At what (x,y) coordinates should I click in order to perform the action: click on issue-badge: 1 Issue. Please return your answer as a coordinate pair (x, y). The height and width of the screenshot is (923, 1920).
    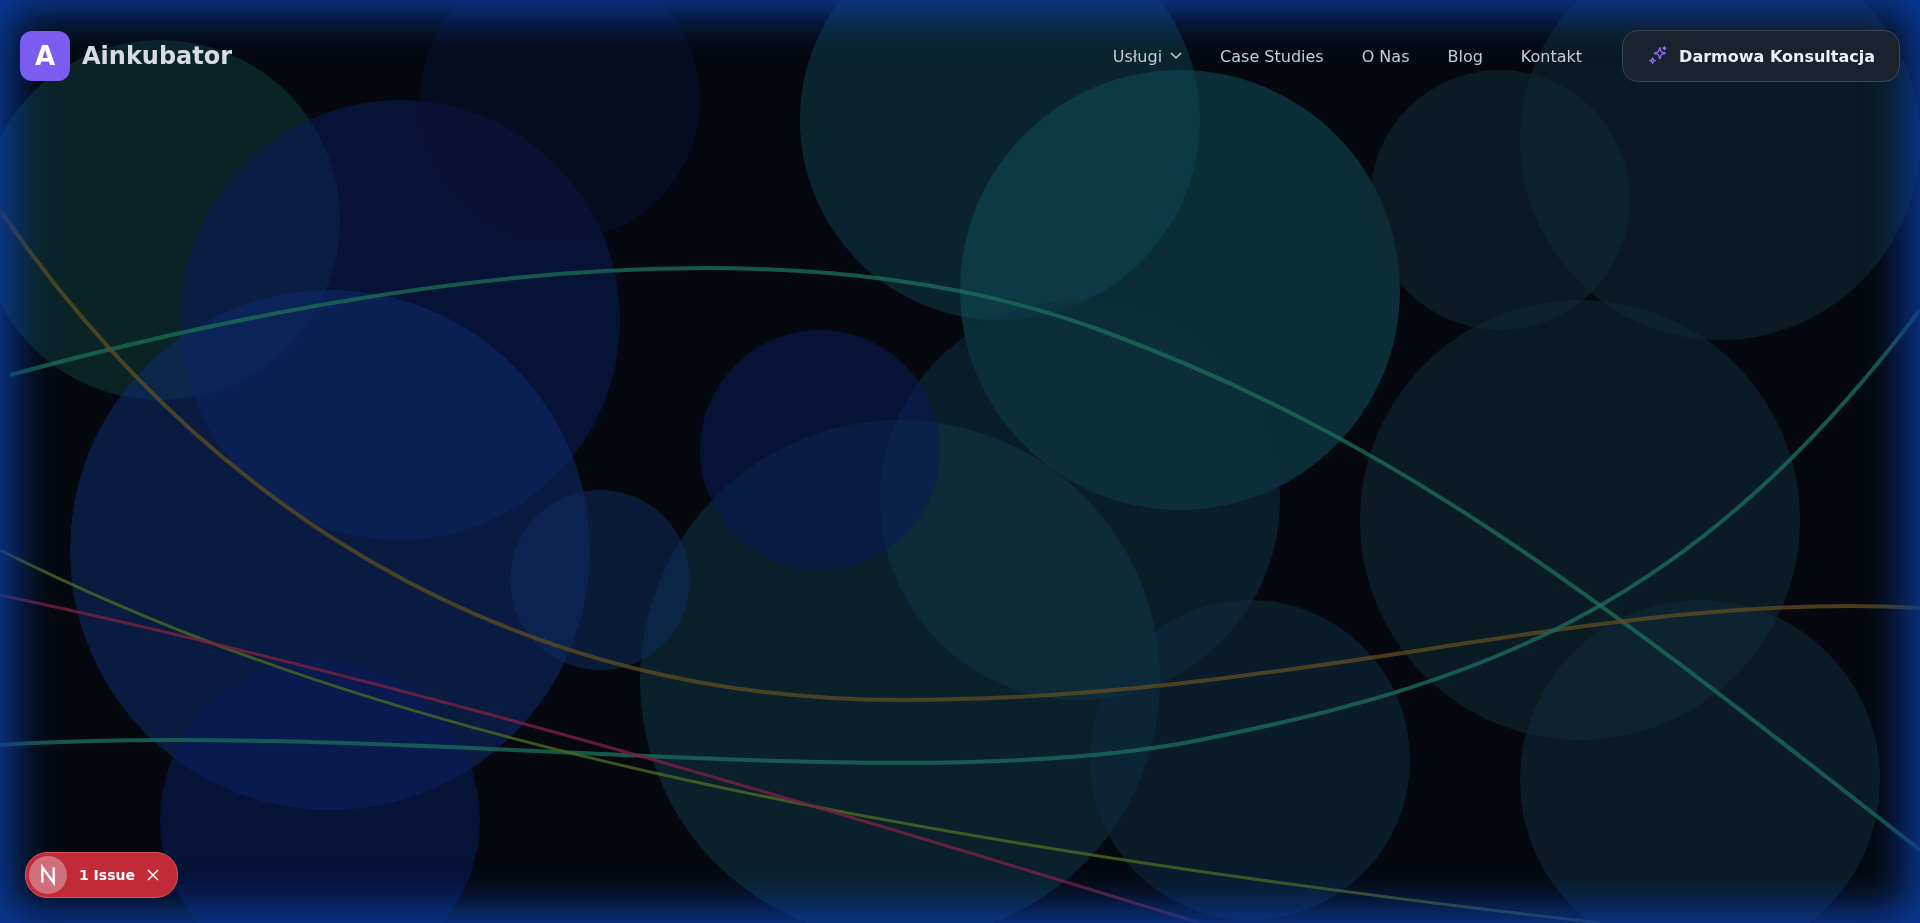
    Looking at the image, I should click on (101, 875).